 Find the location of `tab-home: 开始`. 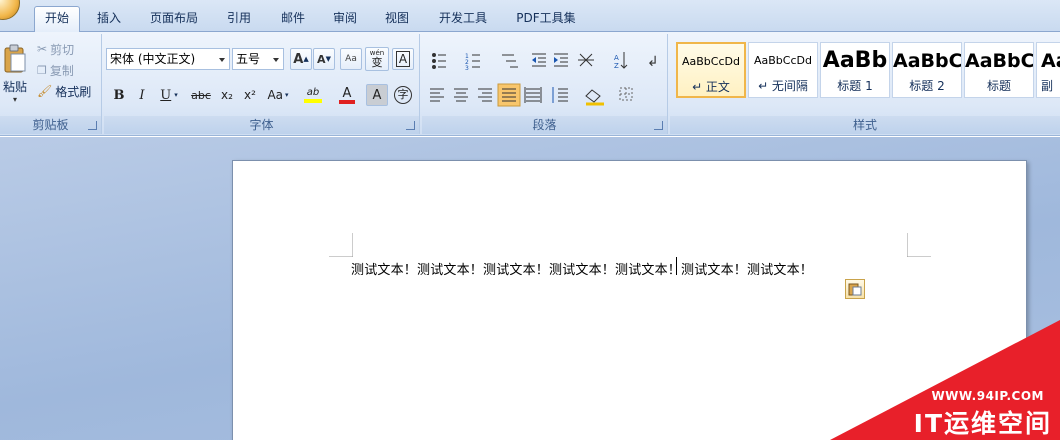

tab-home: 开始 is located at coordinates (57, 19).